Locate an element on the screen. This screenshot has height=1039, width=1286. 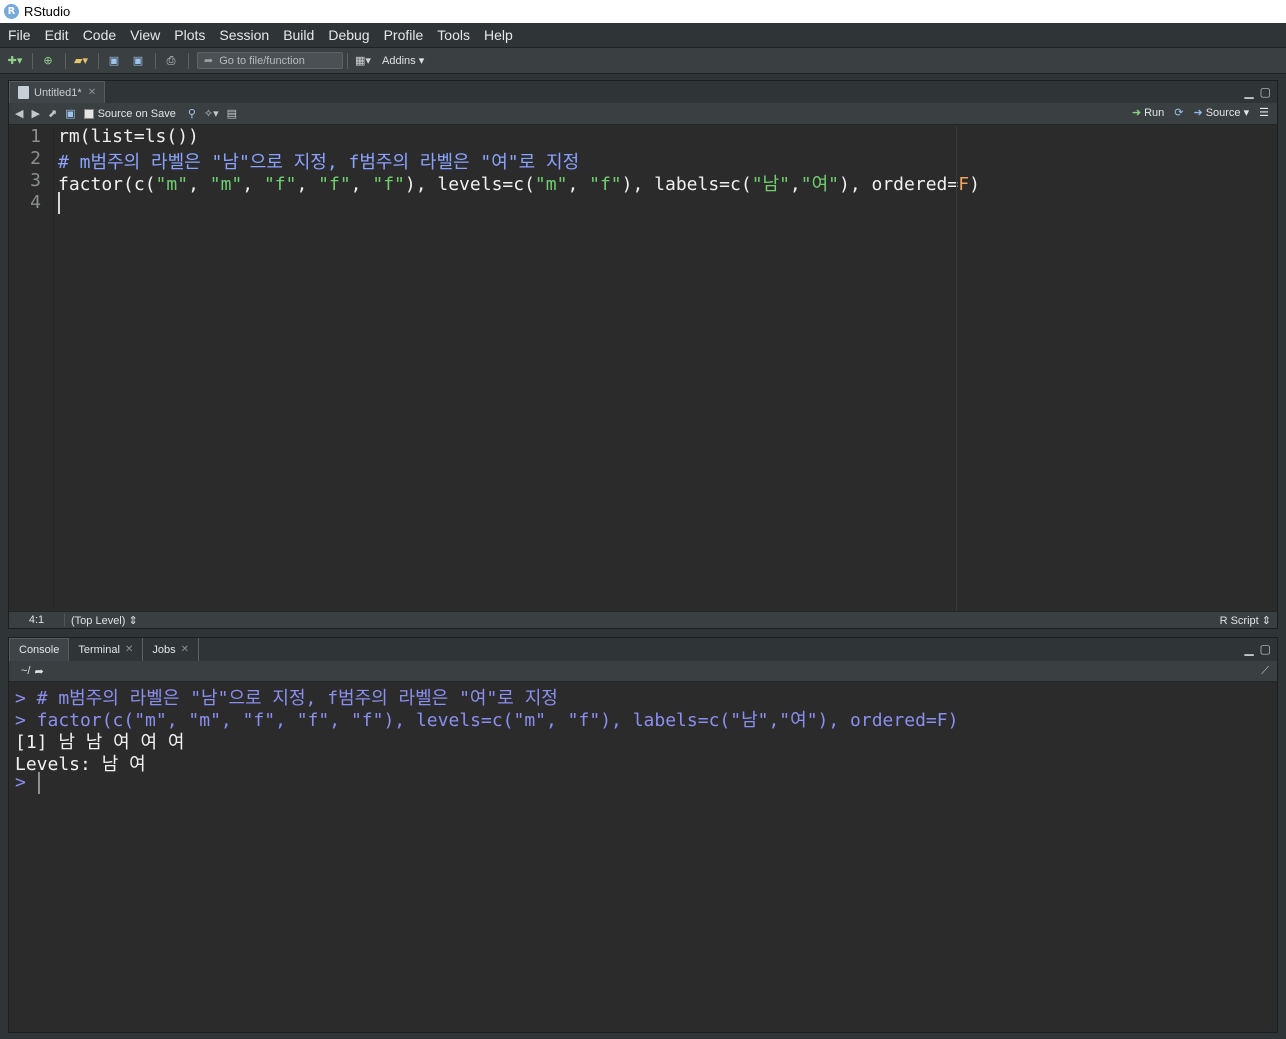
back-arrow-icon: ◀ is located at coordinates (19, 113).